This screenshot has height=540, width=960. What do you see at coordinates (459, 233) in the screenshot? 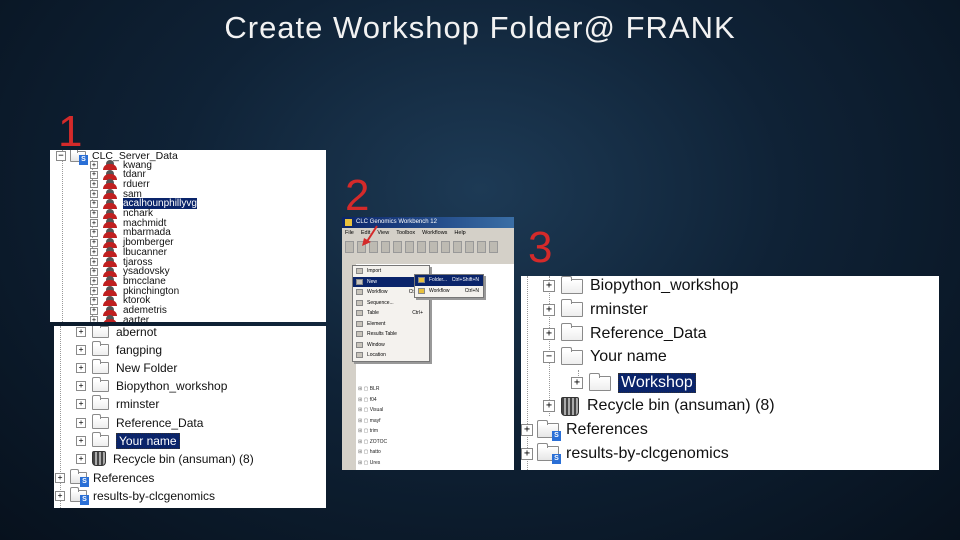
I see `menu-help: Help` at bounding box center [459, 233].